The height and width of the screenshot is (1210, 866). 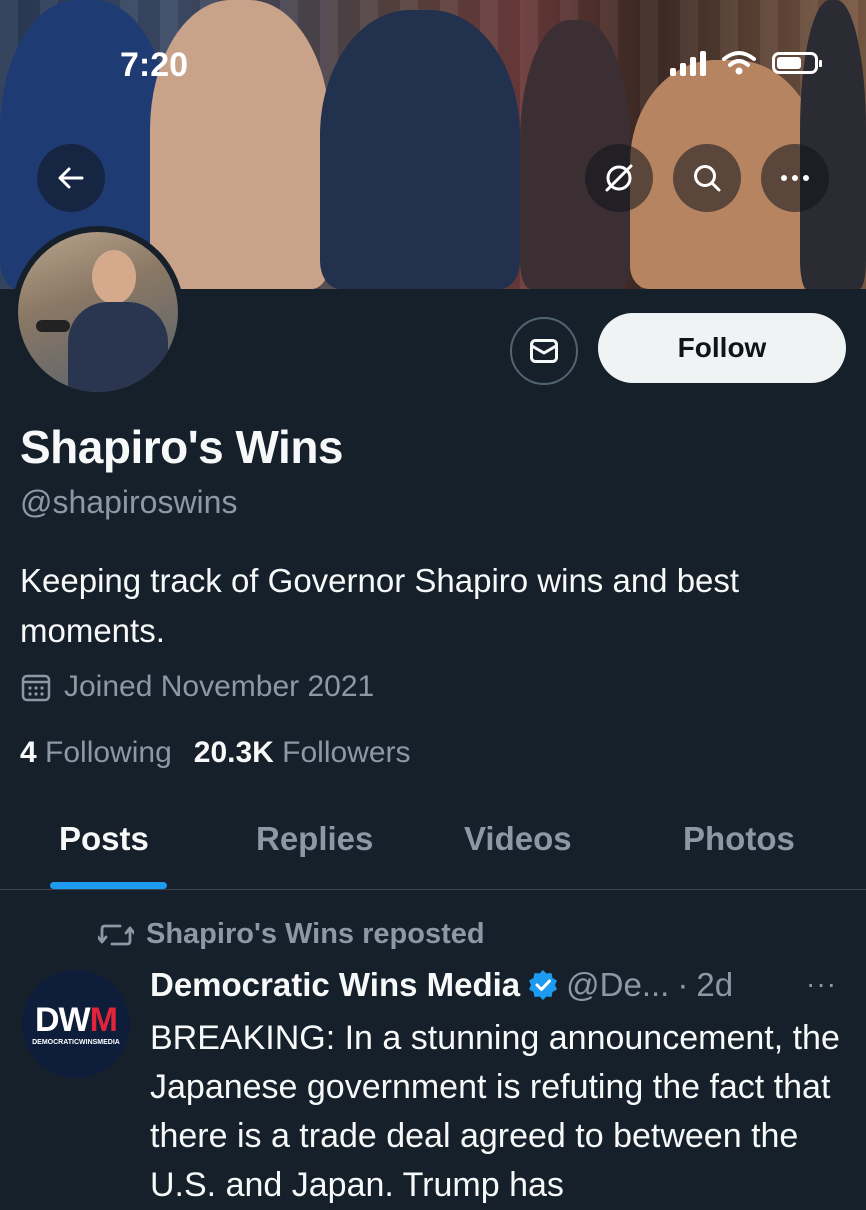 I want to click on signal-icon, so click(x=688, y=63).